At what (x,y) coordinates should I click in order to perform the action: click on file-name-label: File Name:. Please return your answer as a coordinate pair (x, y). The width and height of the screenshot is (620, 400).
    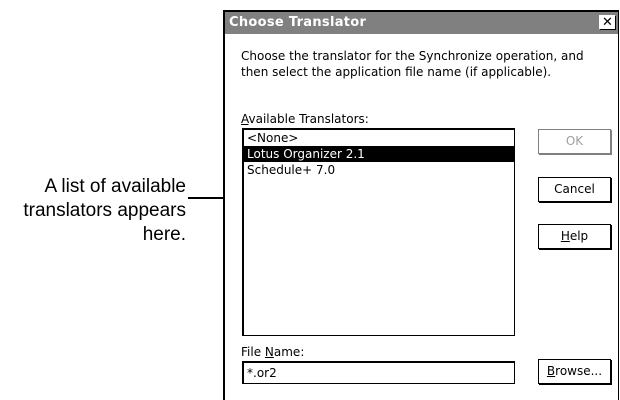
    Looking at the image, I should click on (272, 352).